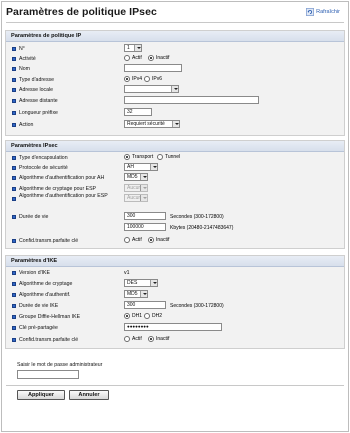  Describe the element at coordinates (153, 316) in the screenshot. I see `dh2-radio: DH2` at that location.